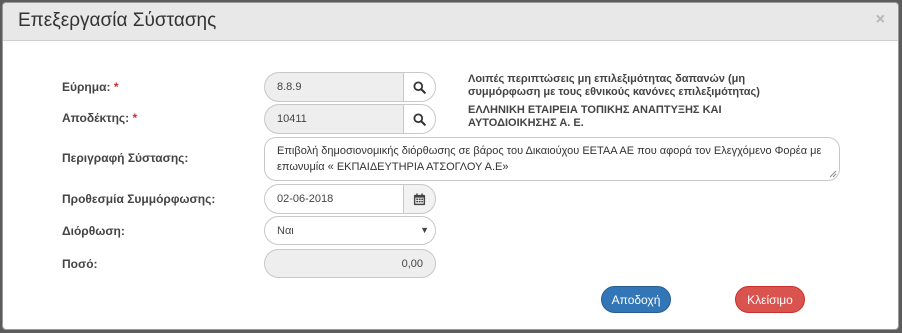 The image size is (902, 333). Describe the element at coordinates (770, 299) in the screenshot. I see `close-button: Κλείσιμο` at that location.